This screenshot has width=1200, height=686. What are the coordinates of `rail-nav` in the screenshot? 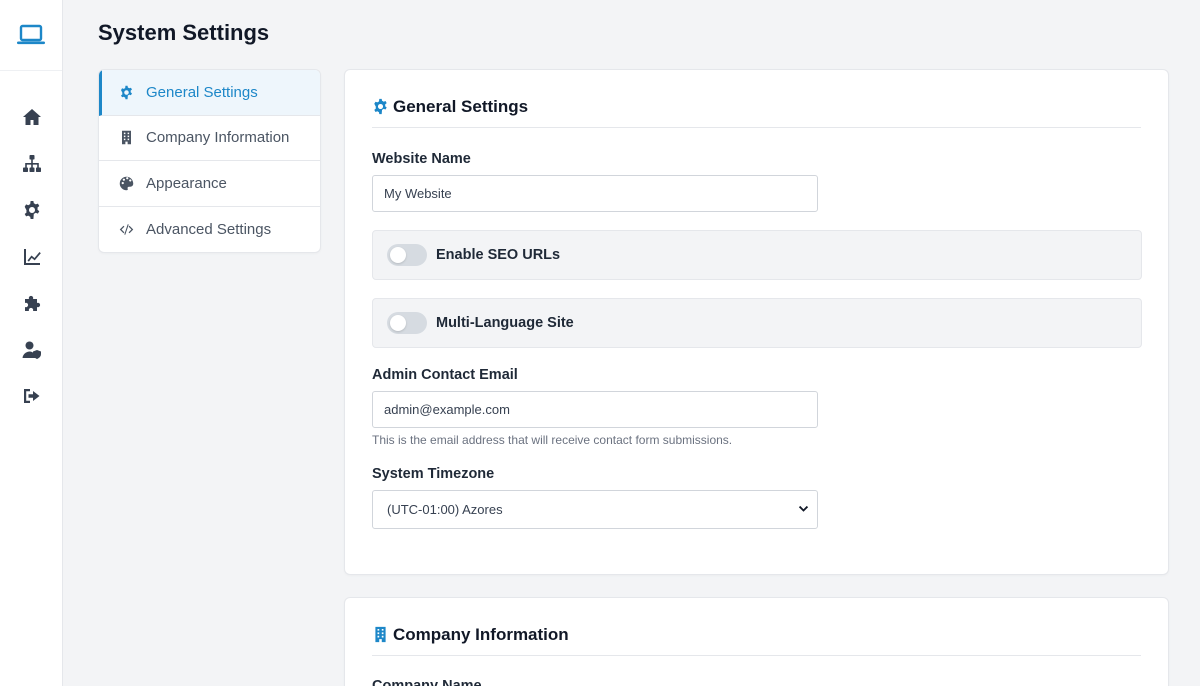 It's located at (31, 257).